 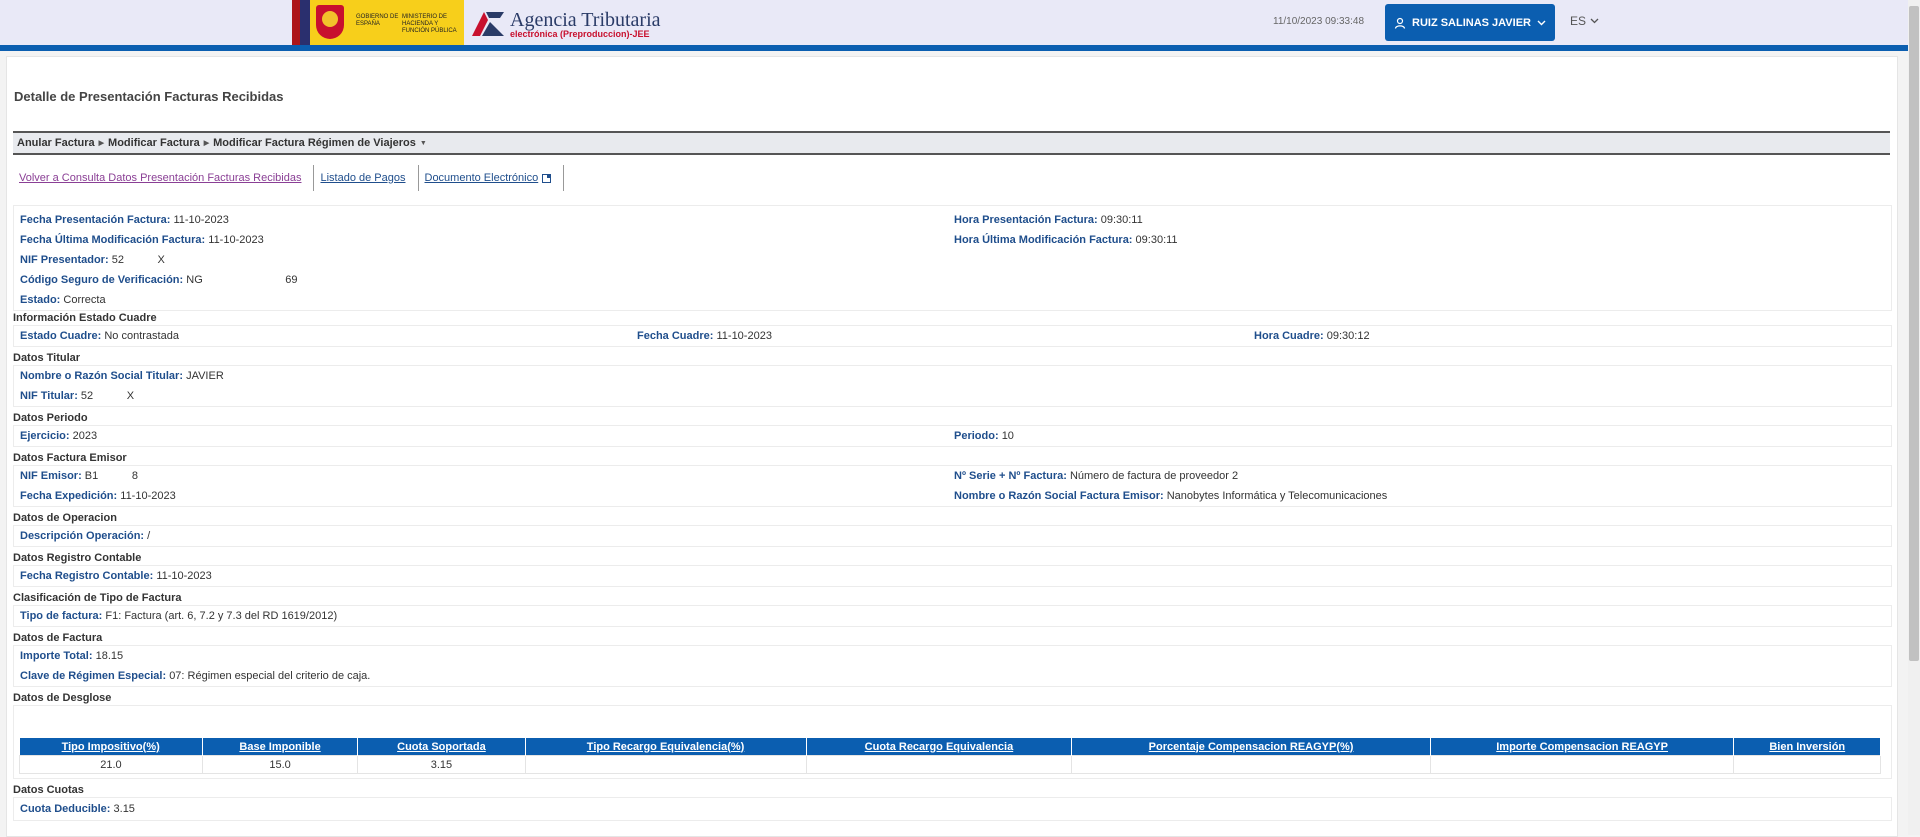 I want to click on field-label: Nombre o Razón Social Titular:, so click(x=101, y=376).